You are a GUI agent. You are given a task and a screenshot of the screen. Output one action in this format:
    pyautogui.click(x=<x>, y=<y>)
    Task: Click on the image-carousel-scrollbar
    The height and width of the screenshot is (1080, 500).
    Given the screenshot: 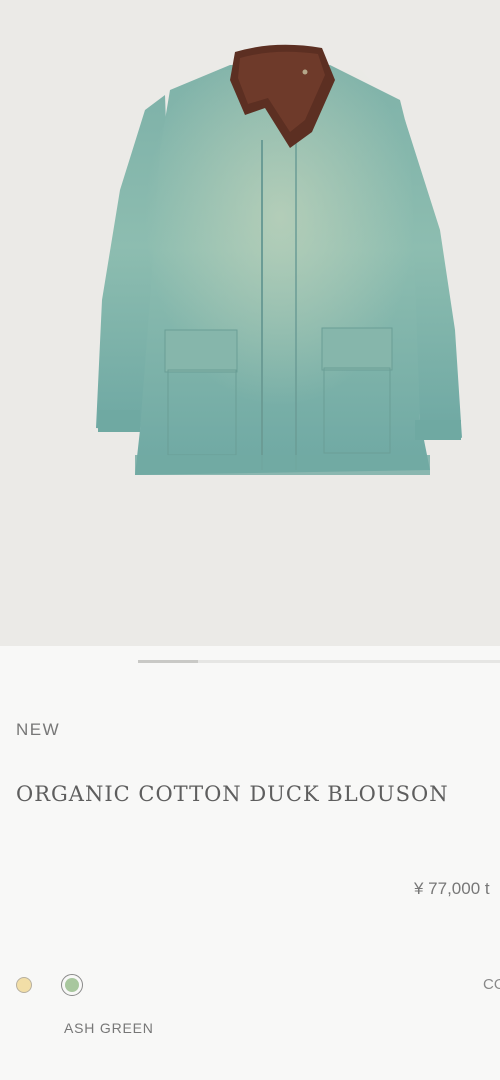 What is the action you would take?
    pyautogui.click(x=319, y=661)
    